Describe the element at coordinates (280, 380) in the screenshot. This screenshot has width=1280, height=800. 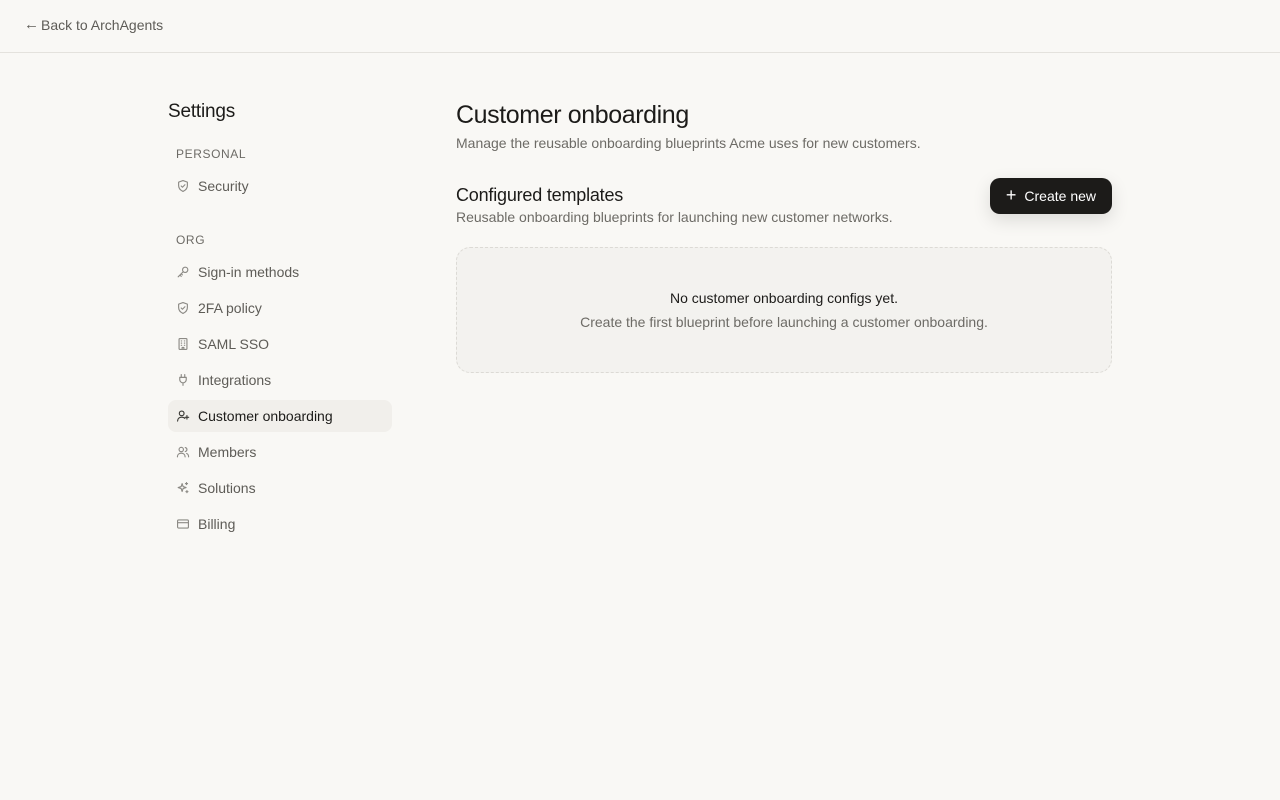
I see `sidebar-item-integrations: Integrations` at that location.